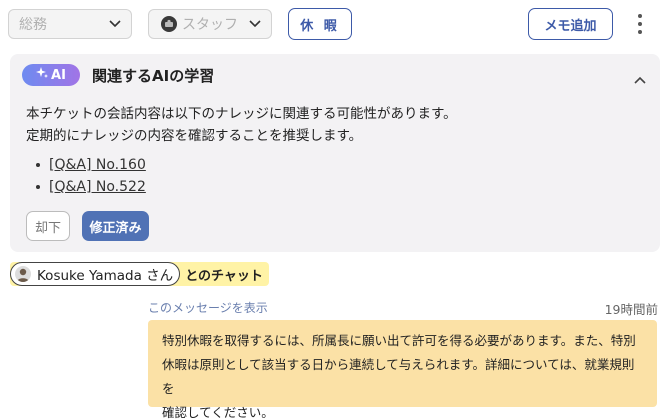 Image resolution: width=672 pixels, height=420 pixels. Describe the element at coordinates (224, 276) in the screenshot. I see `chat-with-label: とのチャット` at that location.